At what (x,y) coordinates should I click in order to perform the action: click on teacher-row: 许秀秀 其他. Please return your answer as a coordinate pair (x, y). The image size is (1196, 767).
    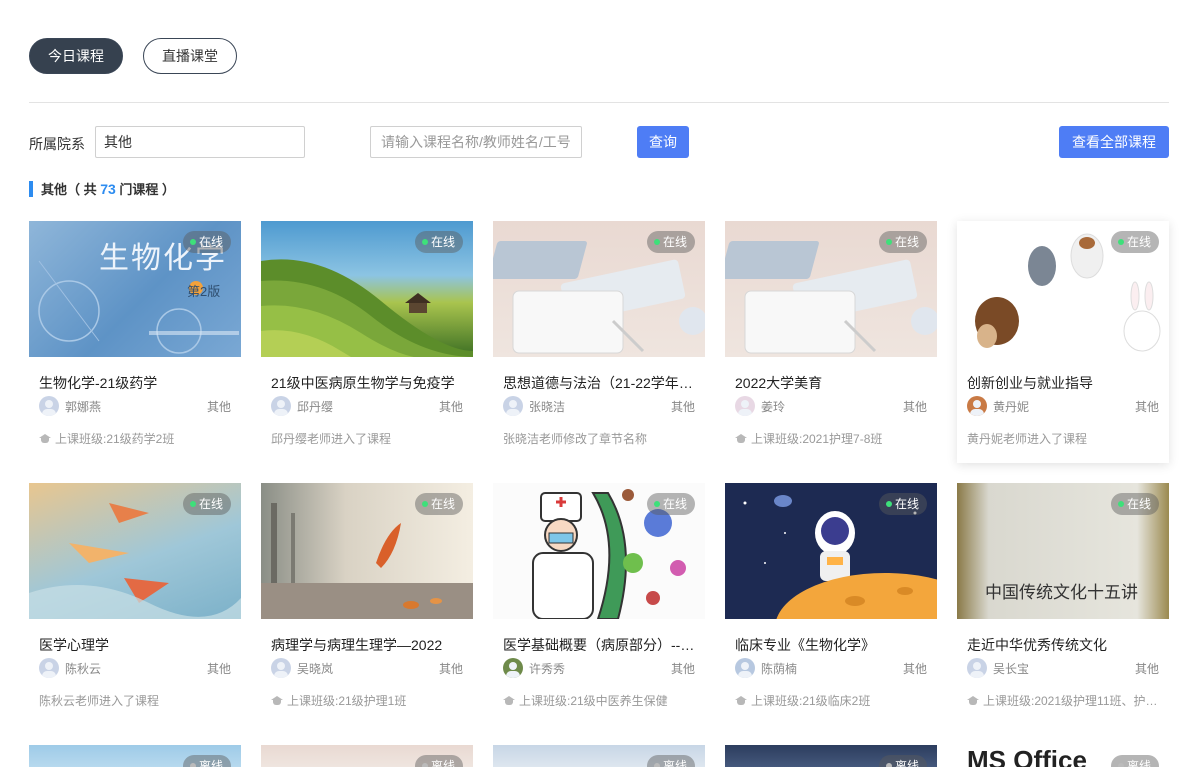
    Looking at the image, I should click on (599, 668).